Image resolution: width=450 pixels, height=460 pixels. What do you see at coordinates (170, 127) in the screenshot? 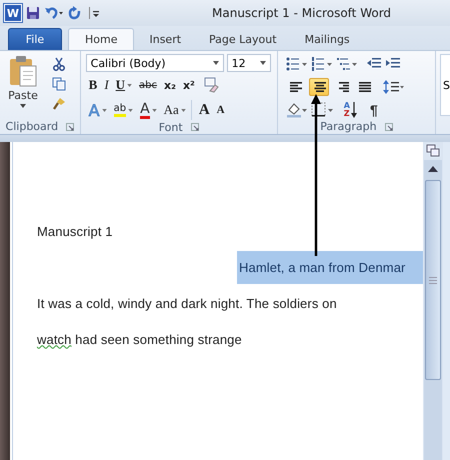
I see `group-label: Font` at bounding box center [170, 127].